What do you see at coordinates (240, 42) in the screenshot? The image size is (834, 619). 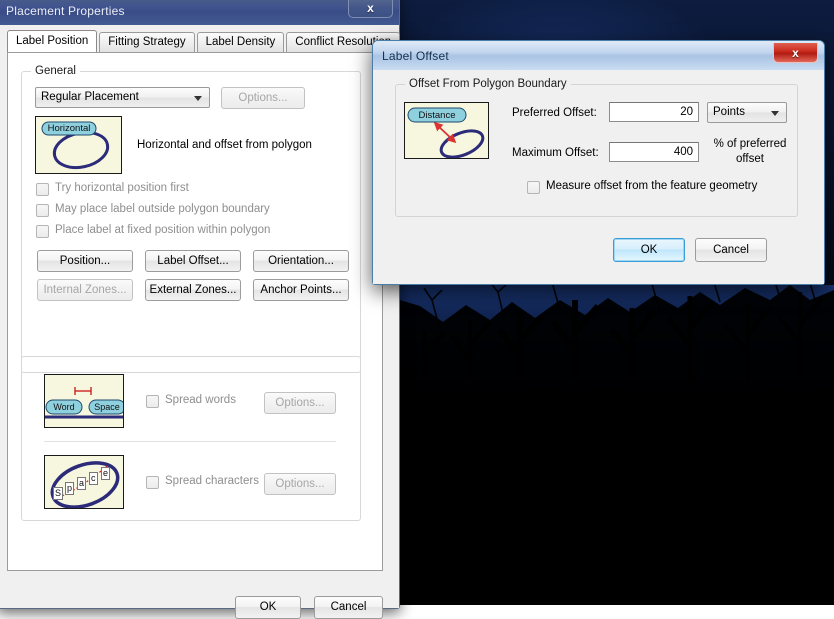 I see `tab-label-density: Label Density` at bounding box center [240, 42].